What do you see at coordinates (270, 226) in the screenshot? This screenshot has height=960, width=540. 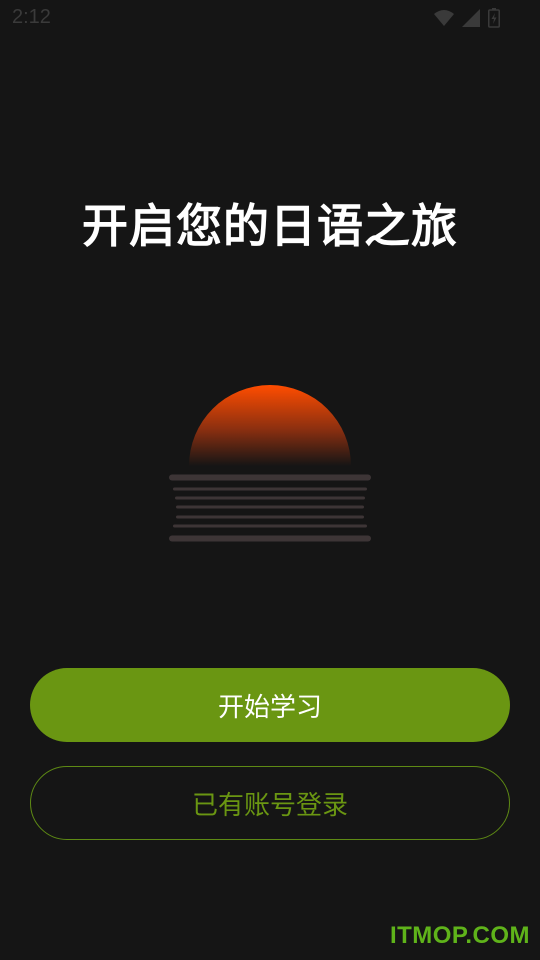 I see `page-title: 开启您的日语之旅` at bounding box center [270, 226].